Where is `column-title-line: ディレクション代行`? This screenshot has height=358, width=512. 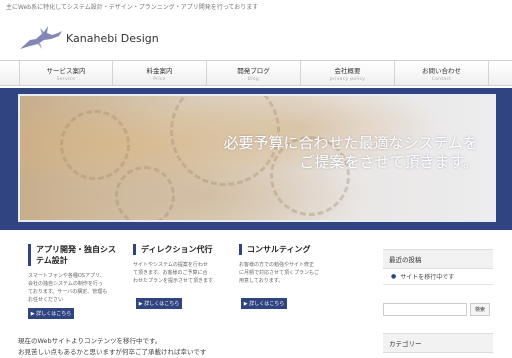 column-title-line: ディレクション代行 is located at coordinates (177, 249).